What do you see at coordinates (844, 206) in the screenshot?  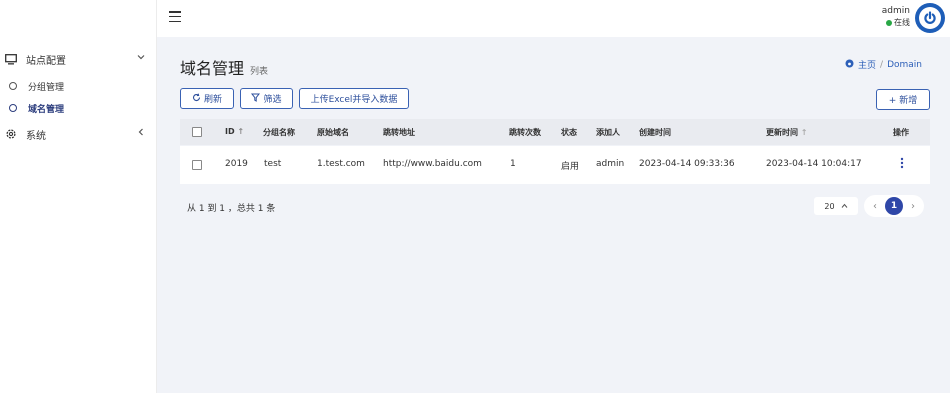 I see `chevron-up-icon` at bounding box center [844, 206].